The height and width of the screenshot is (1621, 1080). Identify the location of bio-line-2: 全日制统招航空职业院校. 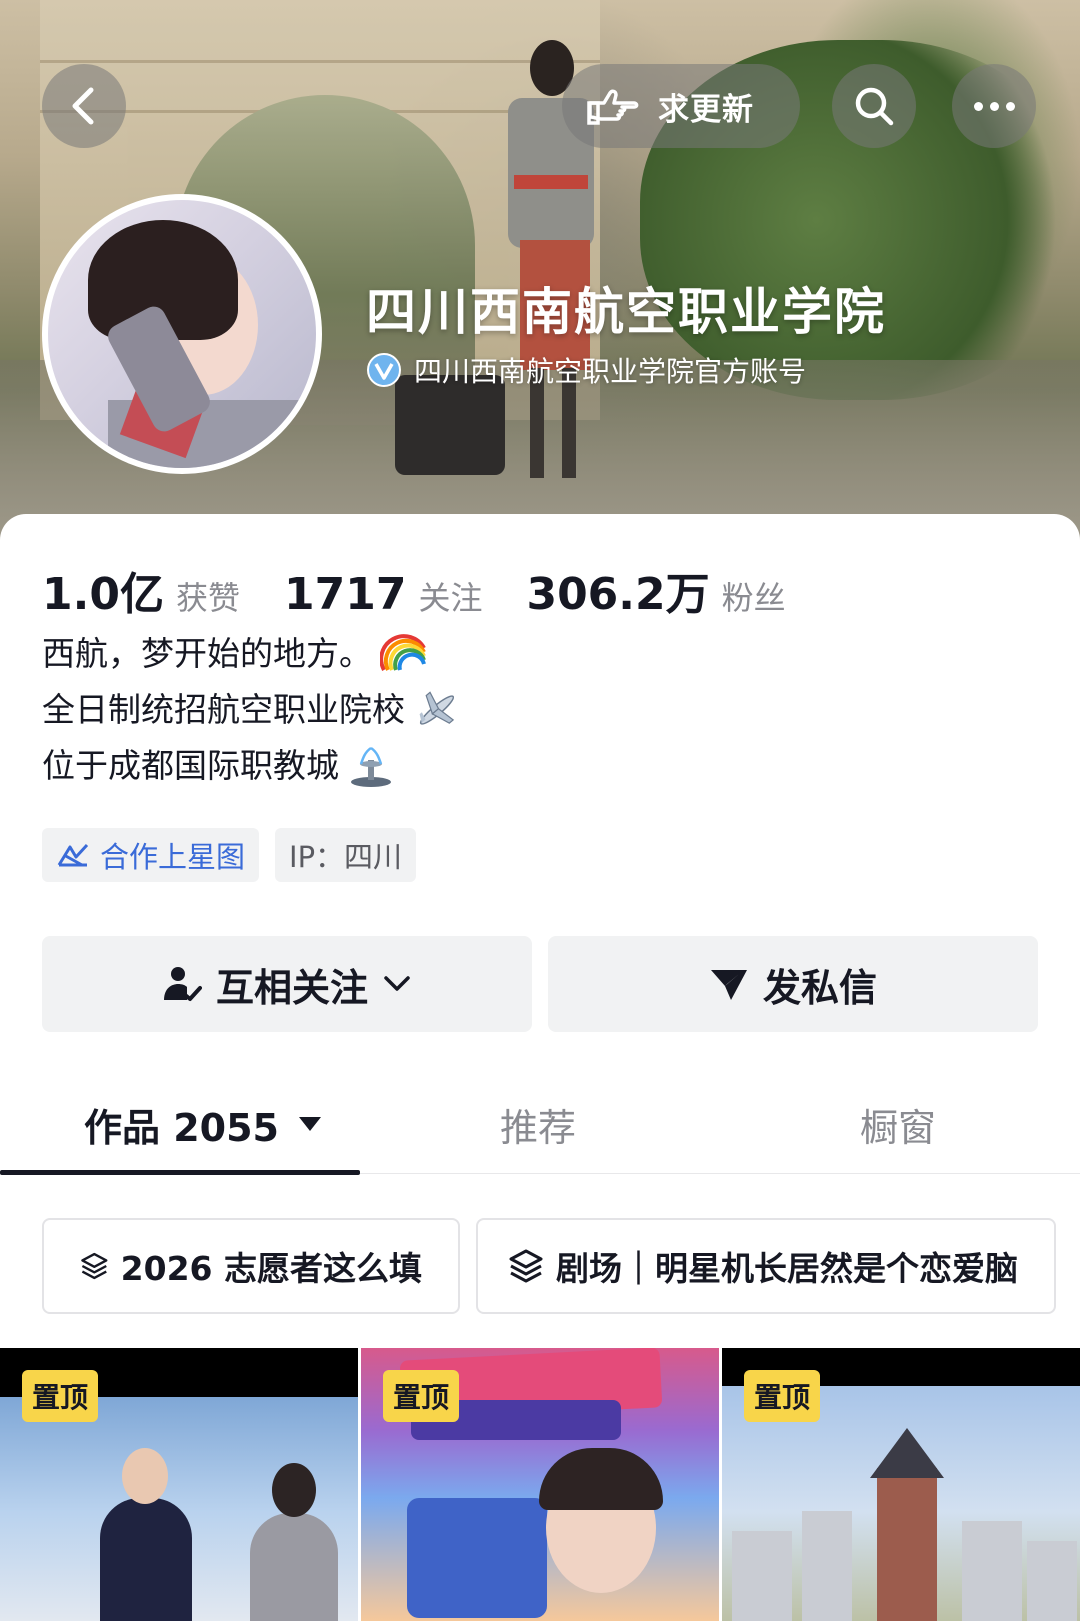
(223, 709).